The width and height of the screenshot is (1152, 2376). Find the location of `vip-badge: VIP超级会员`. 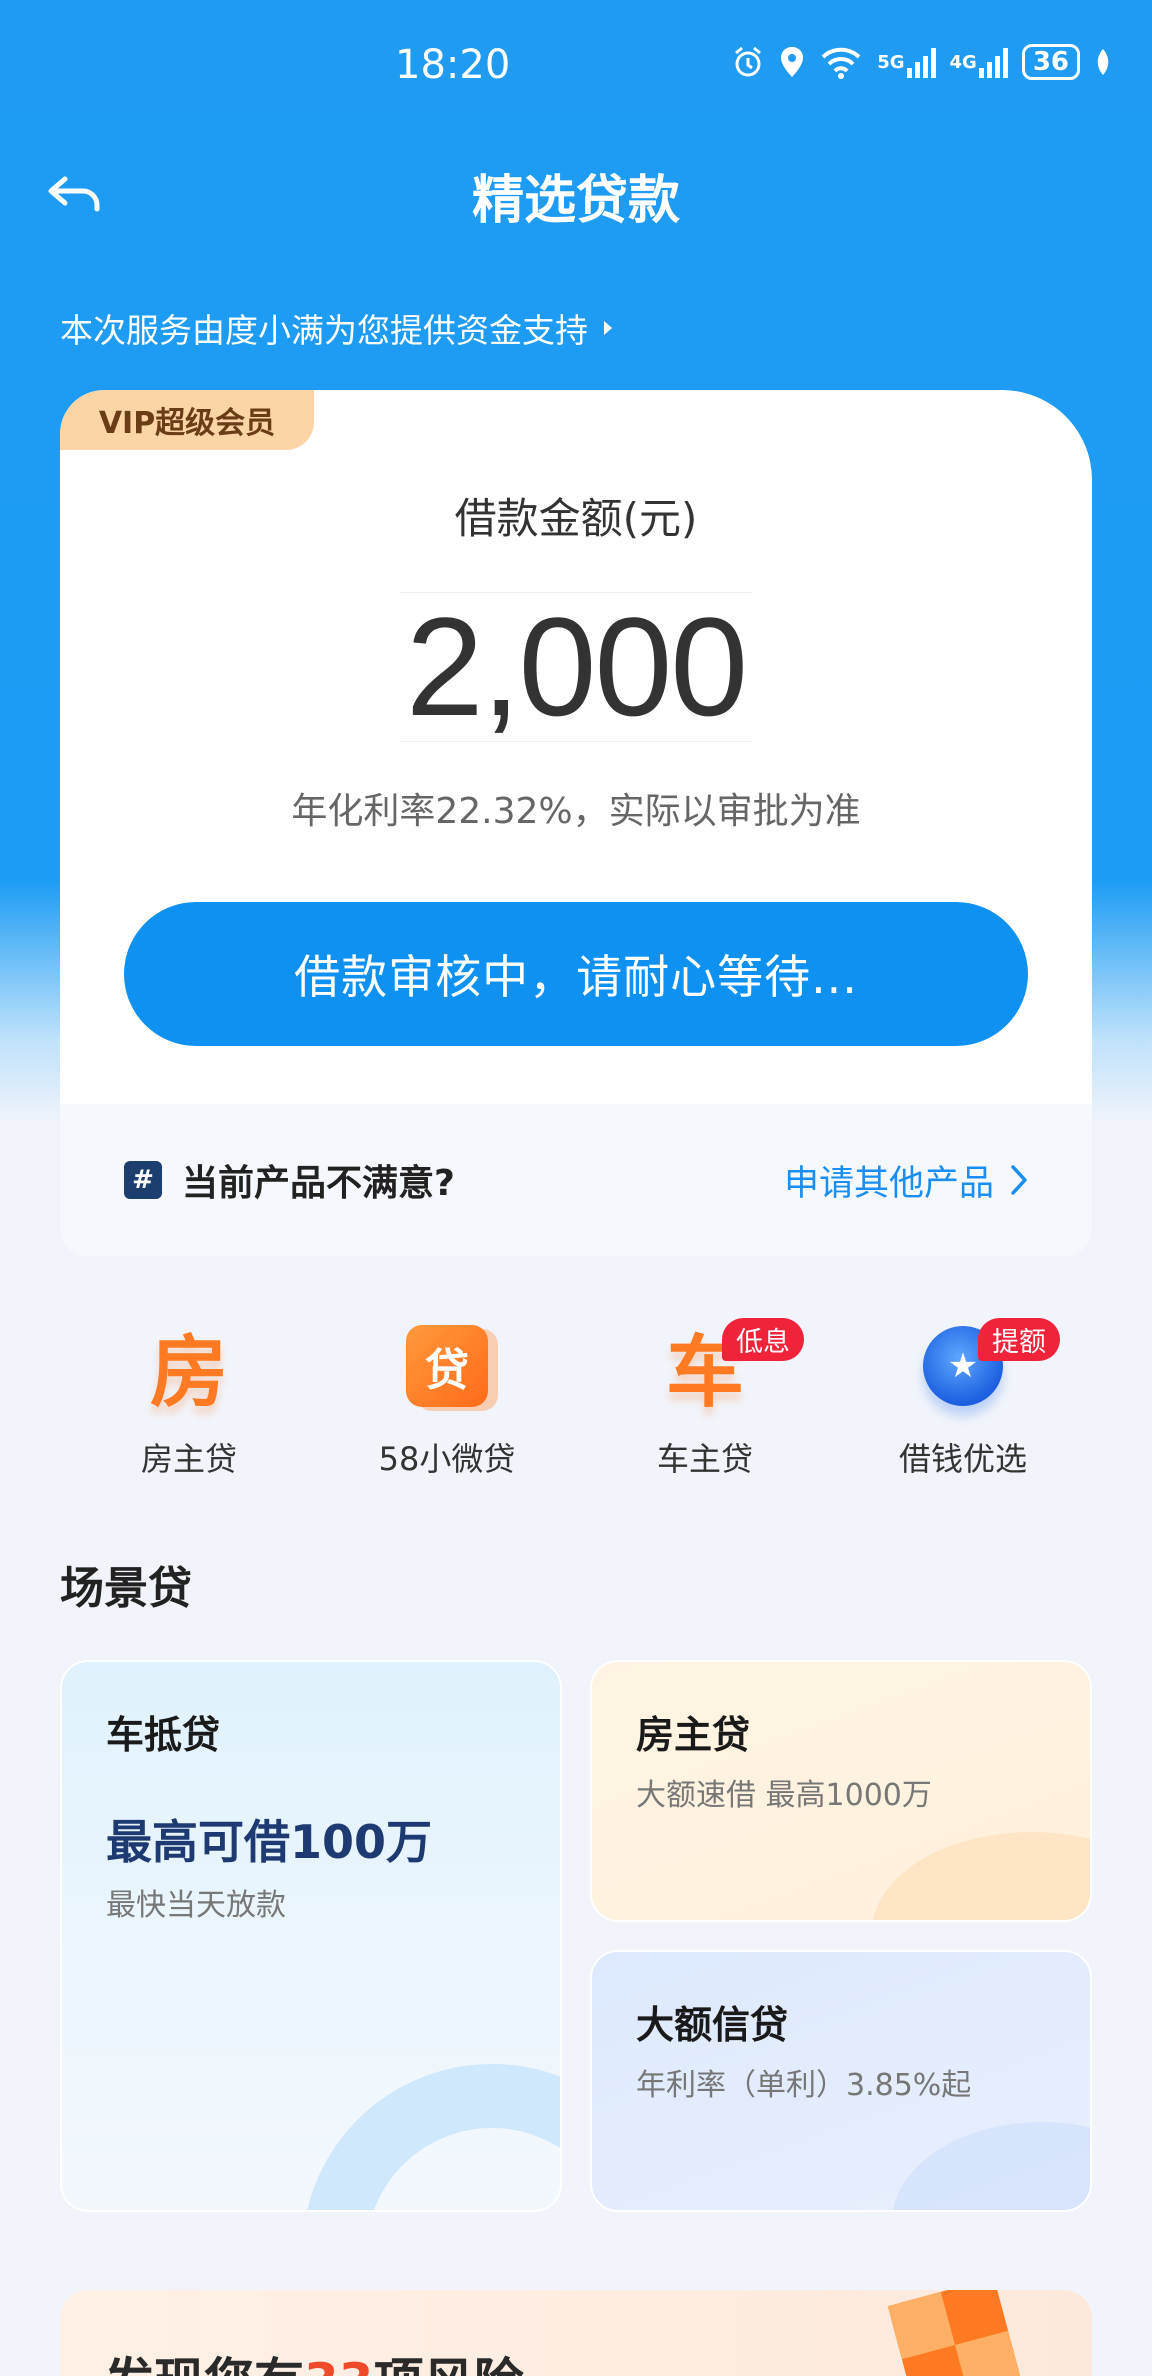

vip-badge: VIP超级会员 is located at coordinates (187, 420).